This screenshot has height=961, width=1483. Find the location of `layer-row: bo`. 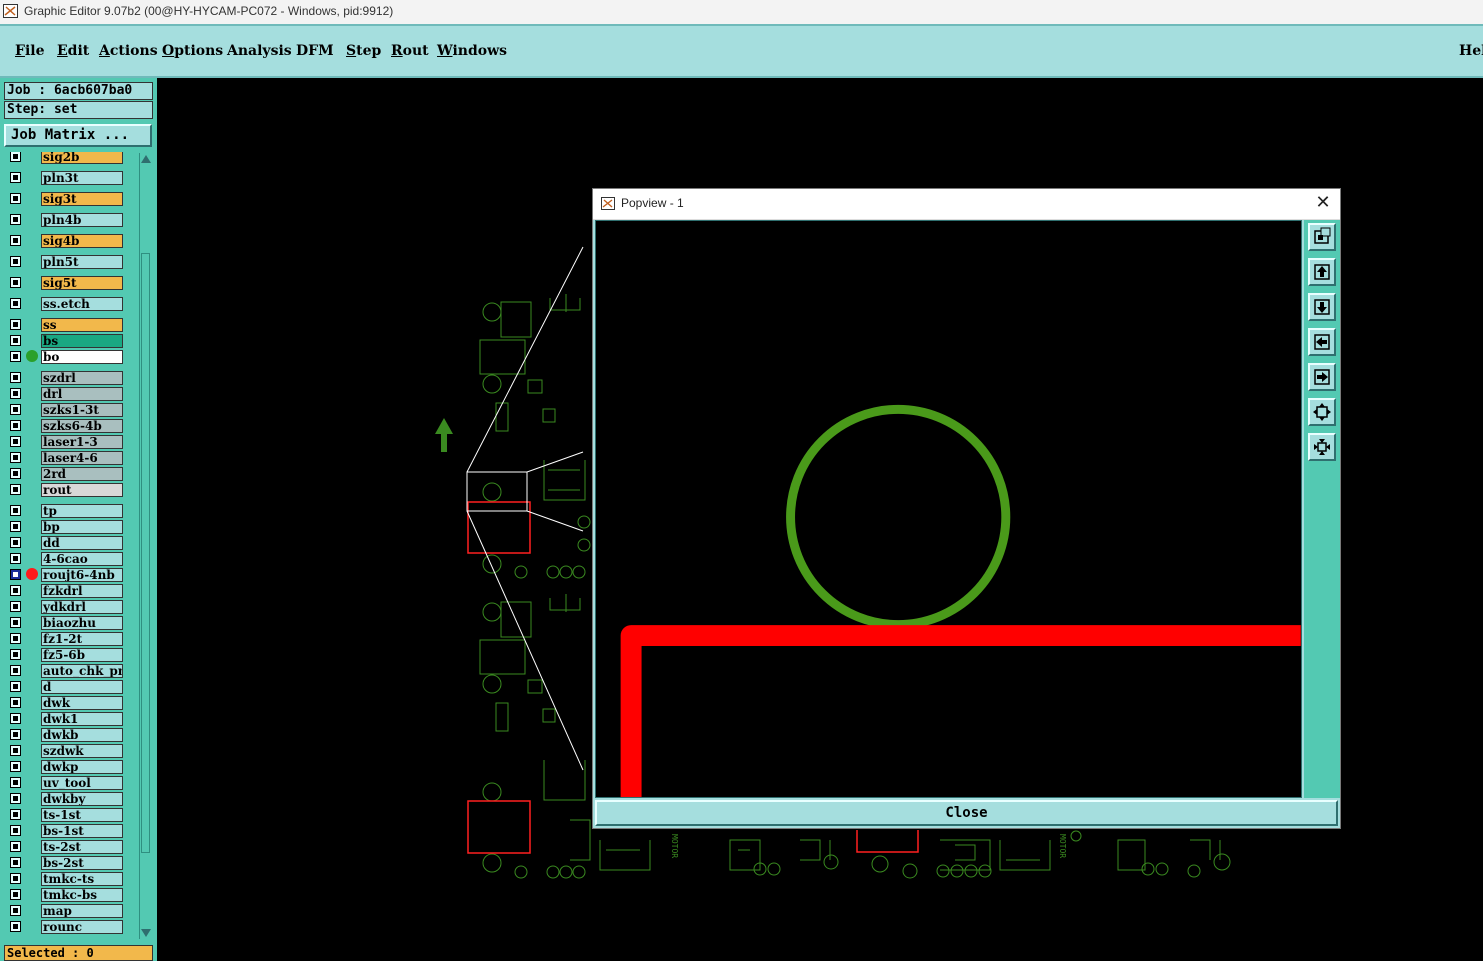

layer-row: bo is located at coordinates (65, 357).